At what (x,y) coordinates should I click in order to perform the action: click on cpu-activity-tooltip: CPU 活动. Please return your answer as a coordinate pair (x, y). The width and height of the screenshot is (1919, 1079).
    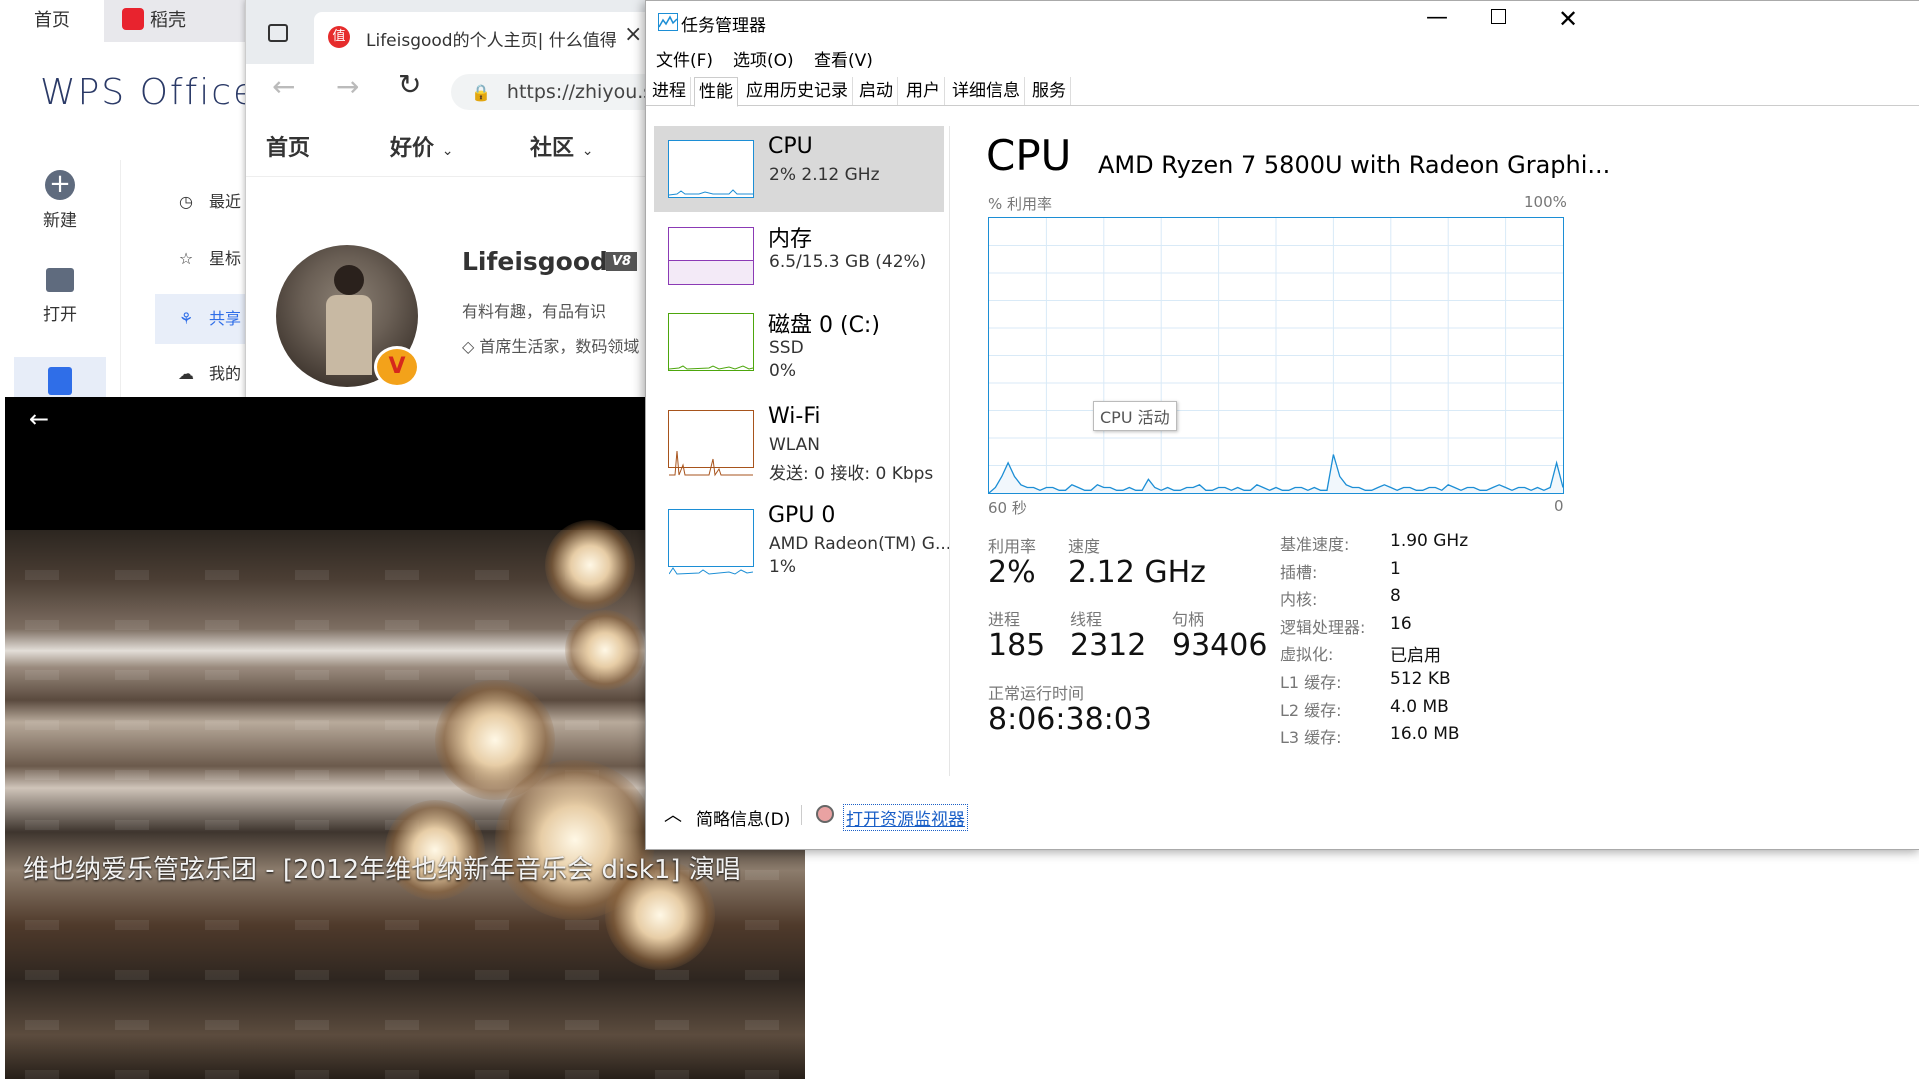
    Looking at the image, I should click on (1135, 416).